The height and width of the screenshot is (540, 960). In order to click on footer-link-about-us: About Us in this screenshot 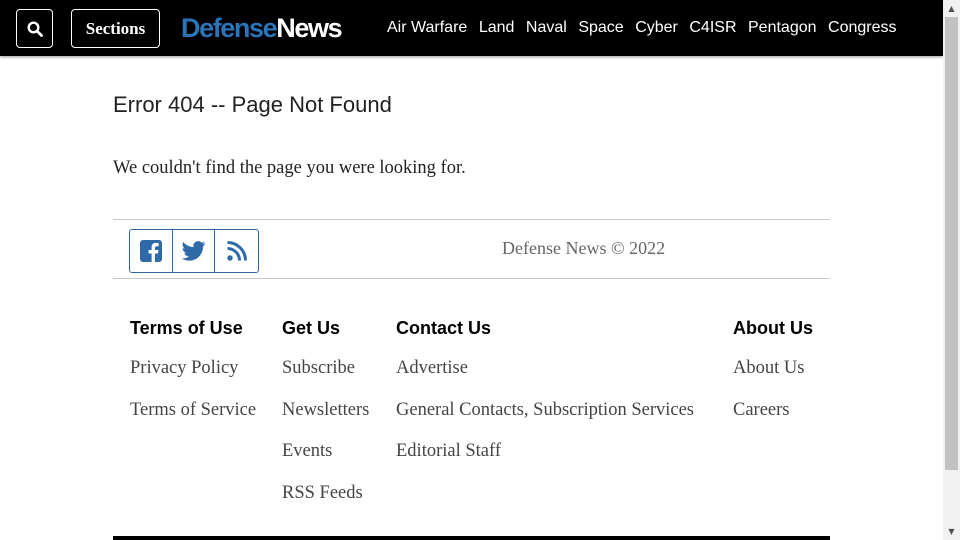, I will do `click(773, 368)`.